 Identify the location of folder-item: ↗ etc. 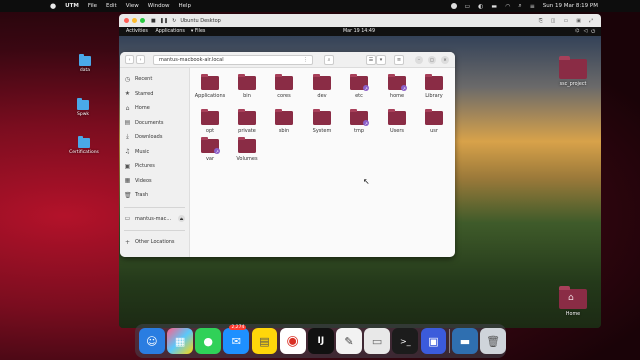
(359, 86).